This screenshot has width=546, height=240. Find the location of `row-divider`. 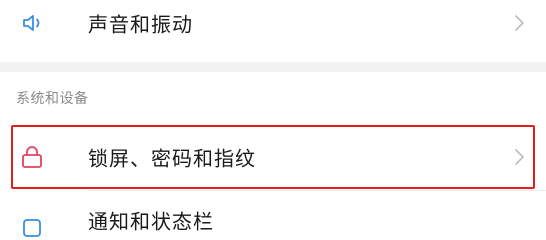

row-divider is located at coordinates (317, 190).